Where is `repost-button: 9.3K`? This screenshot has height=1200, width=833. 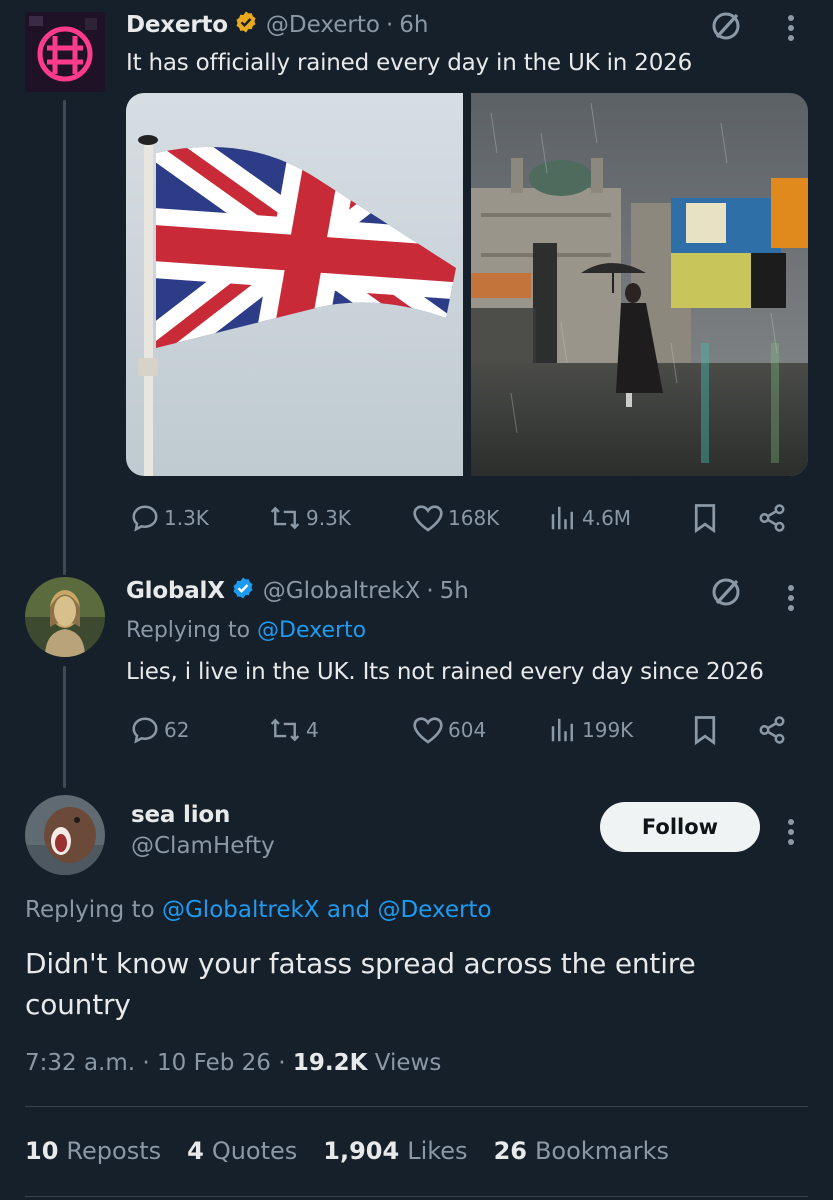
repost-button: 9.3K is located at coordinates (309, 518).